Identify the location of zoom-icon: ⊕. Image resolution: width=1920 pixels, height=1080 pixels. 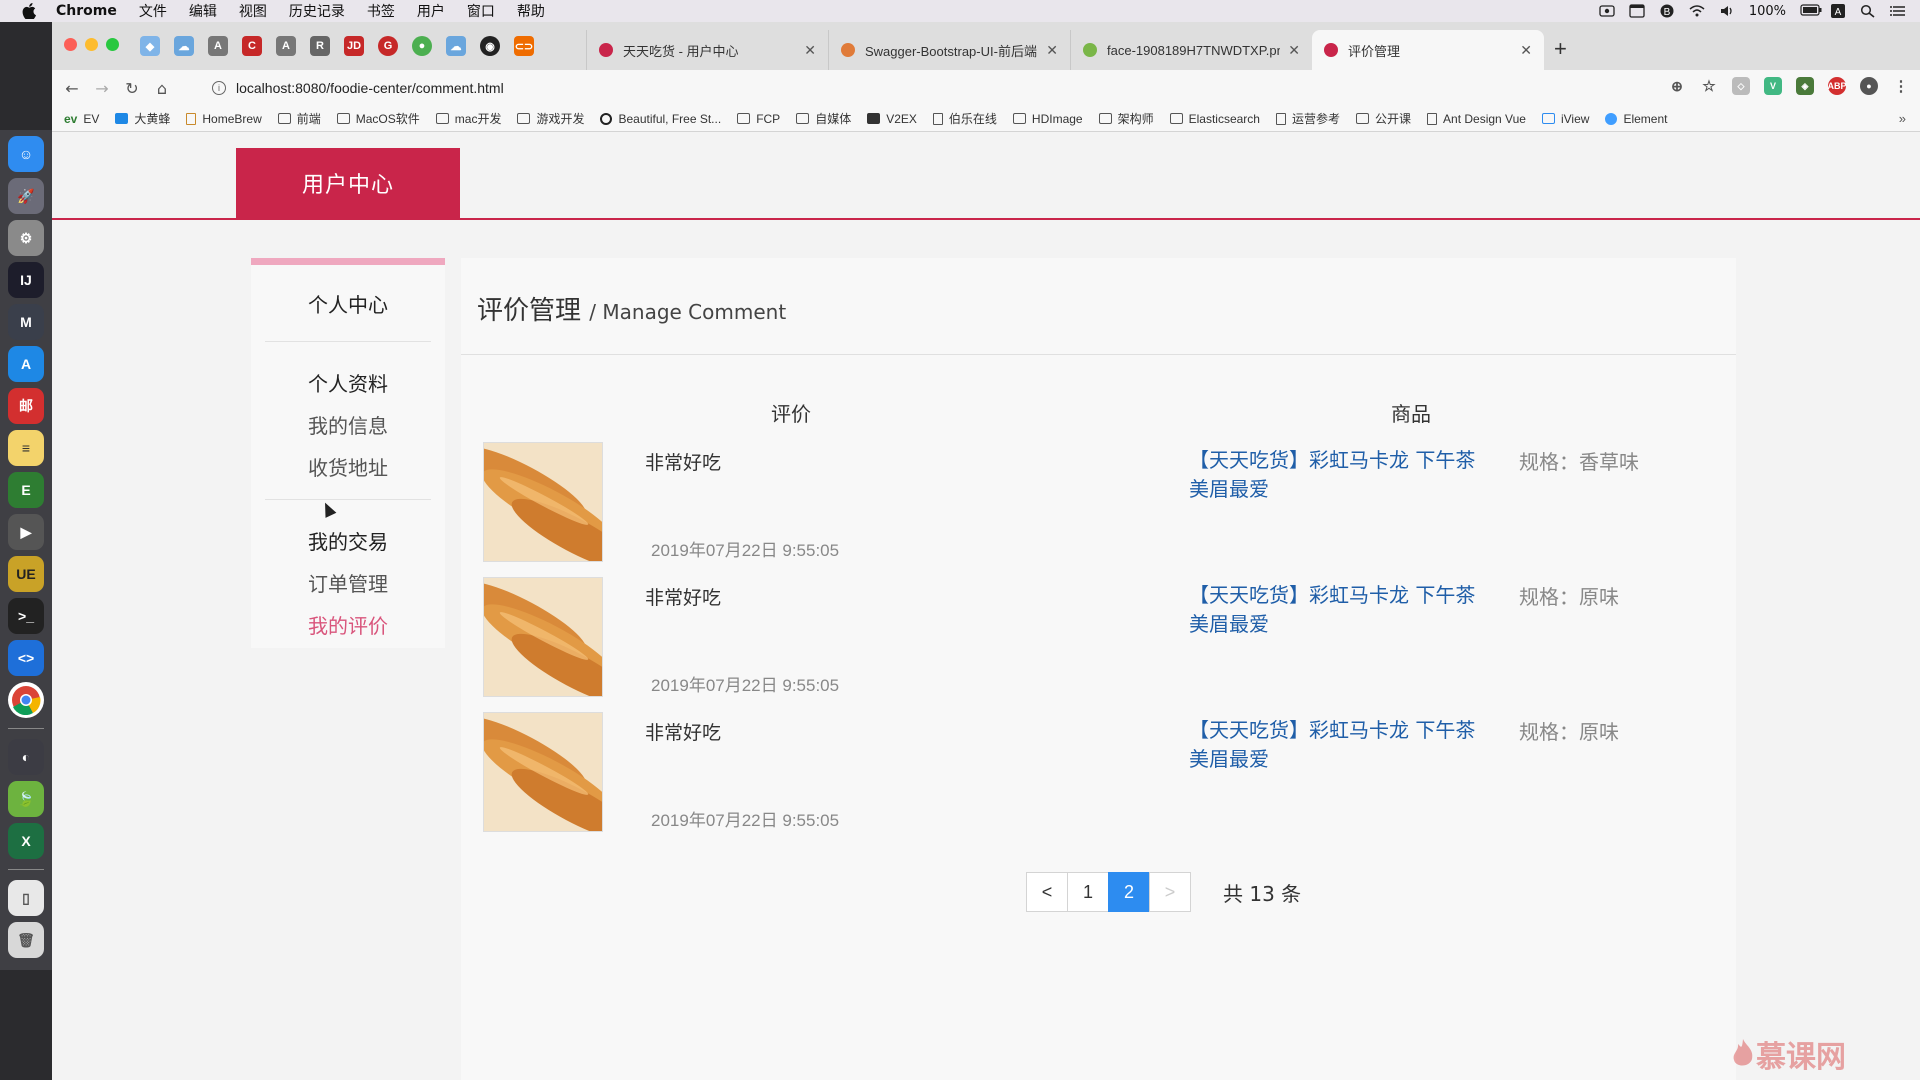
(1677, 86).